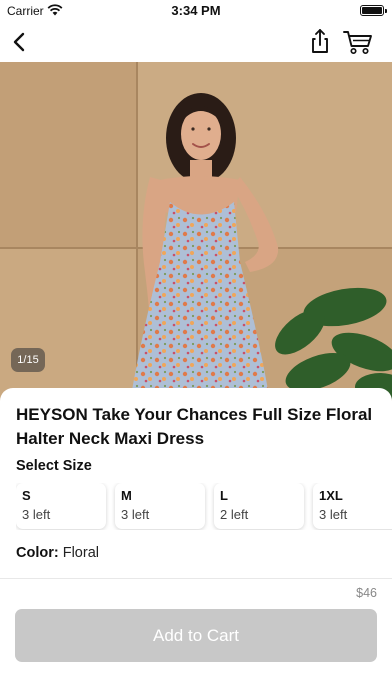 The height and width of the screenshot is (696, 392). Describe the element at coordinates (26, 495) in the screenshot. I see `size-name: S` at that location.